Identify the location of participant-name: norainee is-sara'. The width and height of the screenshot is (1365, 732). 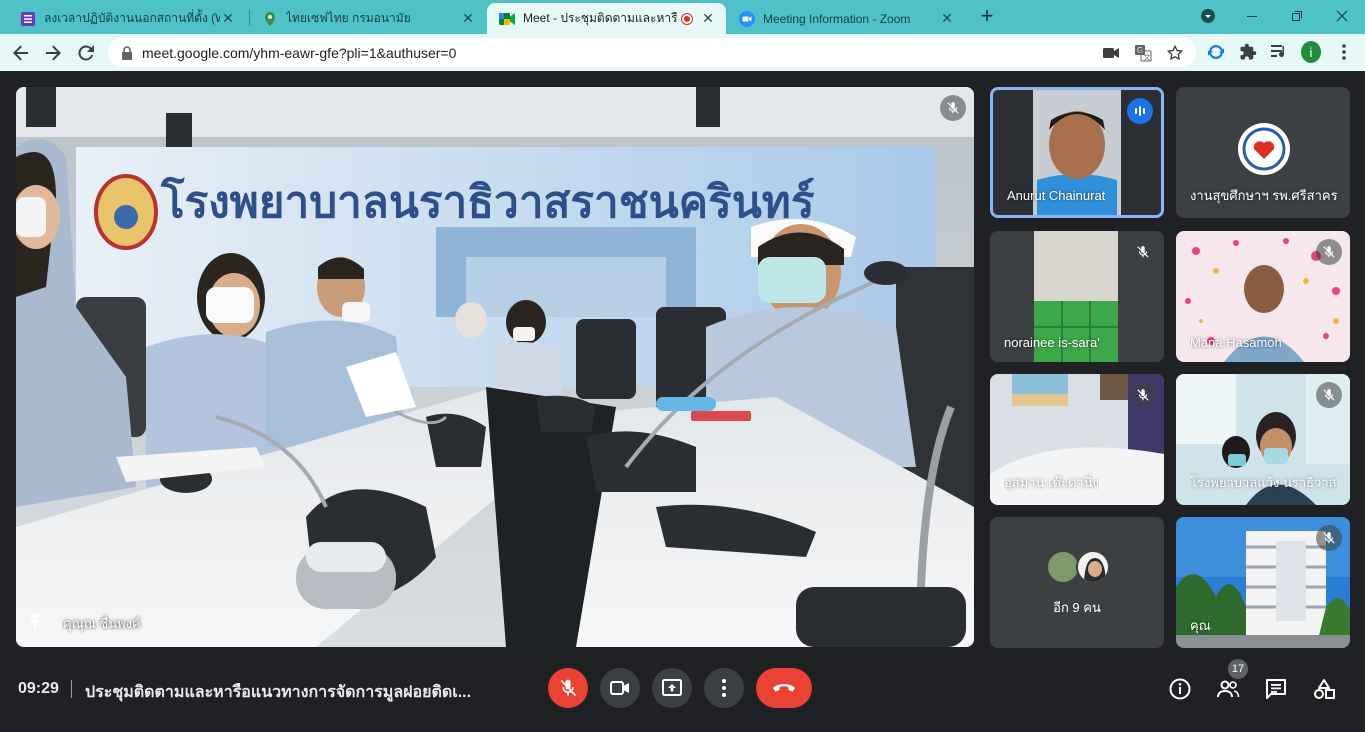
(1052, 342).